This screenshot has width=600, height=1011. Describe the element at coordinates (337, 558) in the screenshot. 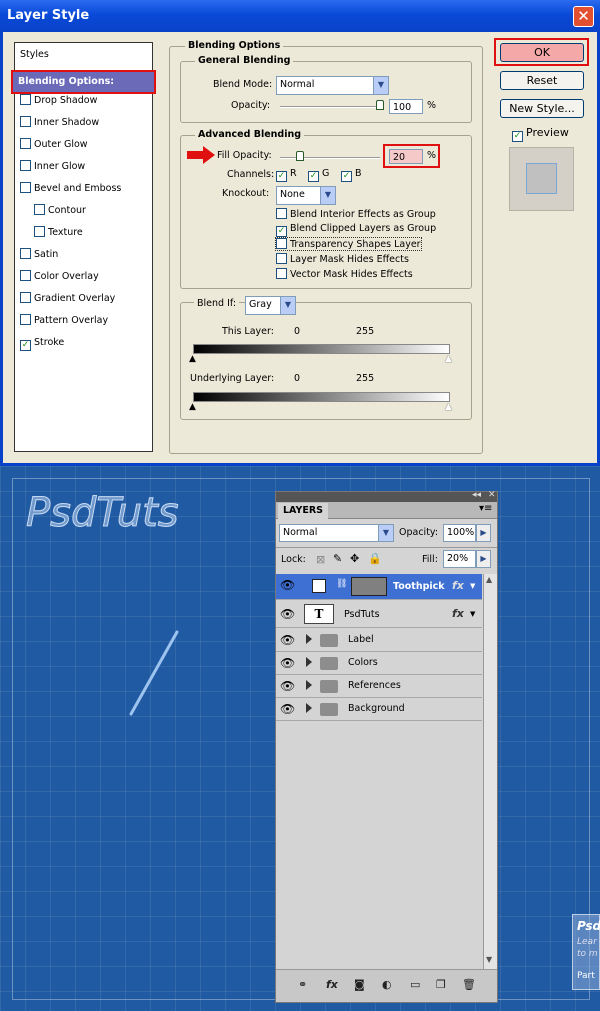

I see `lock-paint-icon: ✎` at that location.